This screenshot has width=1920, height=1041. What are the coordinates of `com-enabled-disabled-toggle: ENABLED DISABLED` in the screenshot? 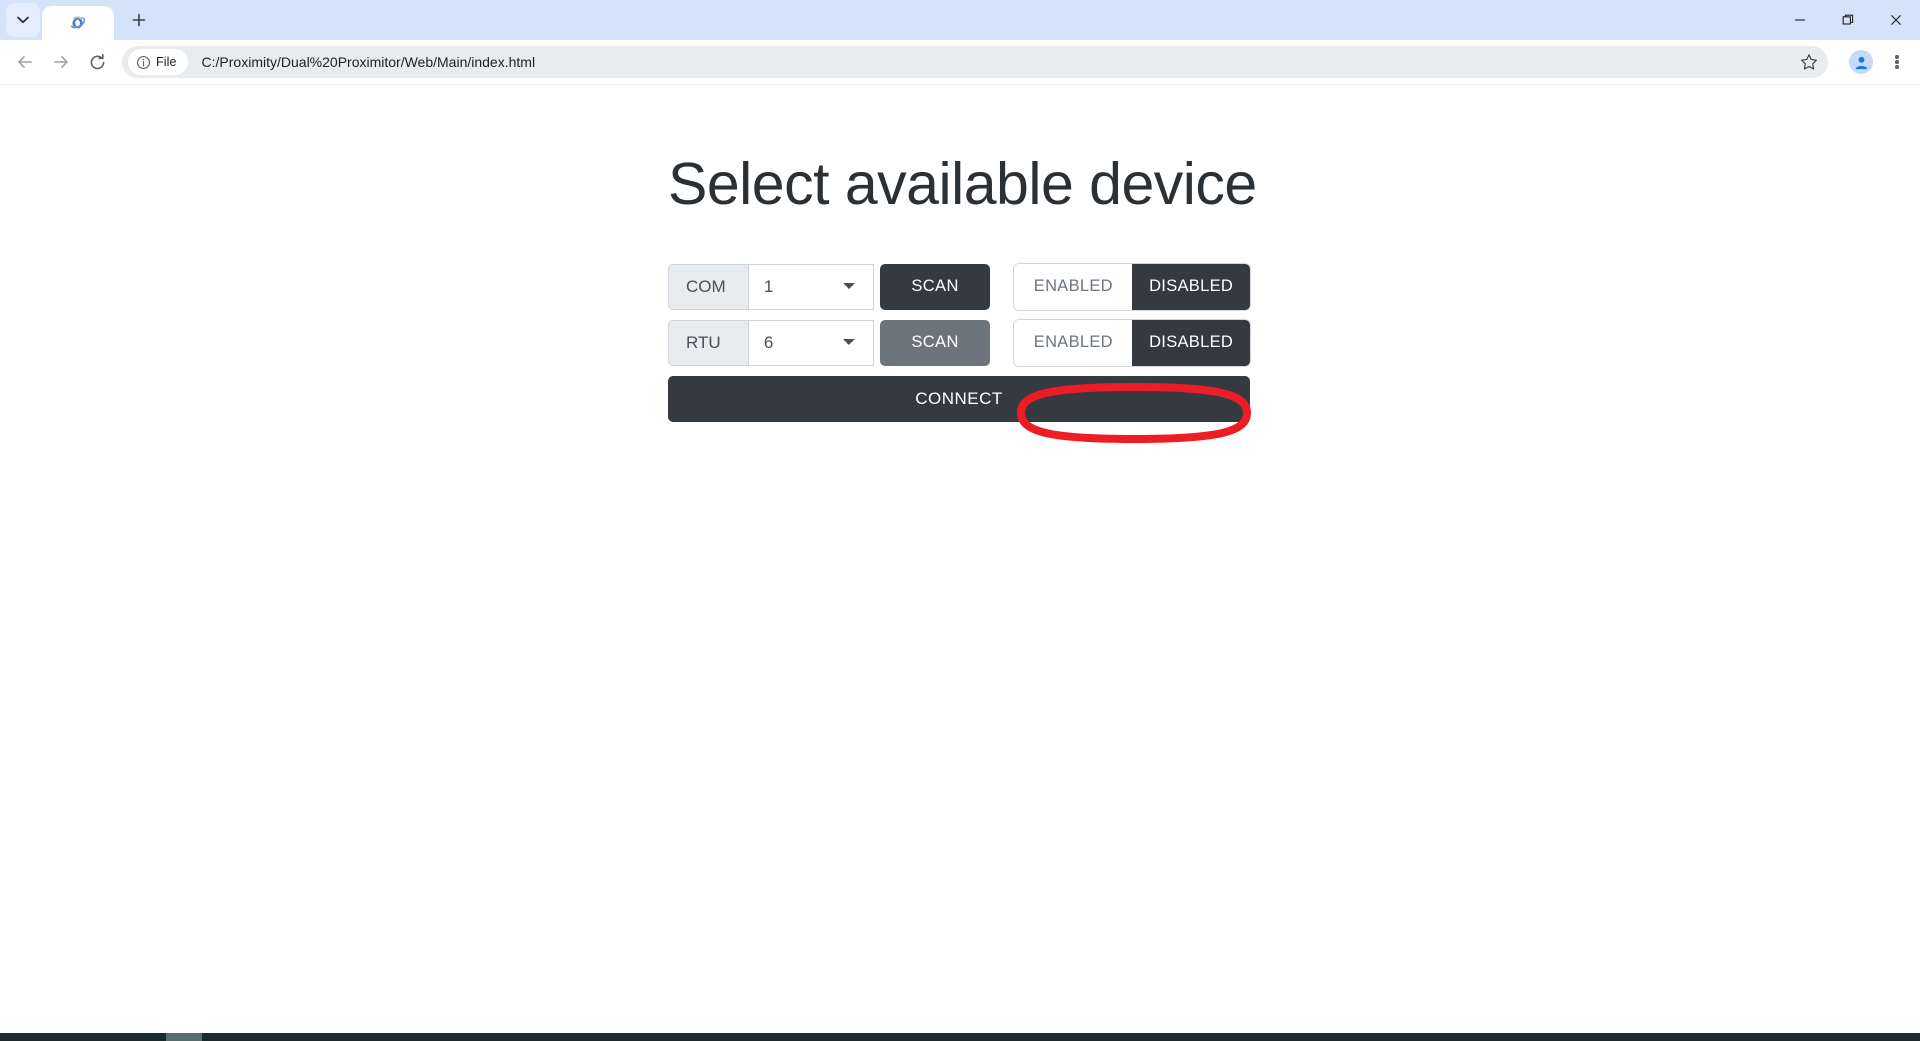 It's located at (1132, 286).